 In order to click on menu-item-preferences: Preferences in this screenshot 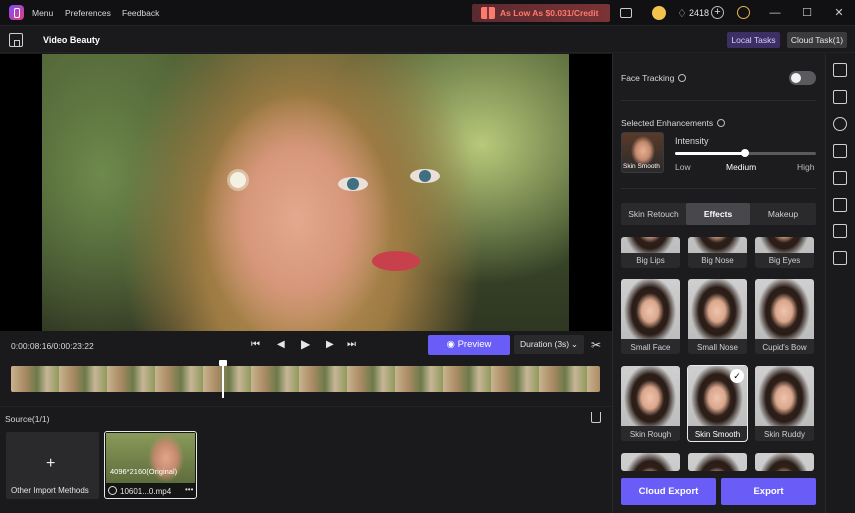, I will do `click(88, 13)`.